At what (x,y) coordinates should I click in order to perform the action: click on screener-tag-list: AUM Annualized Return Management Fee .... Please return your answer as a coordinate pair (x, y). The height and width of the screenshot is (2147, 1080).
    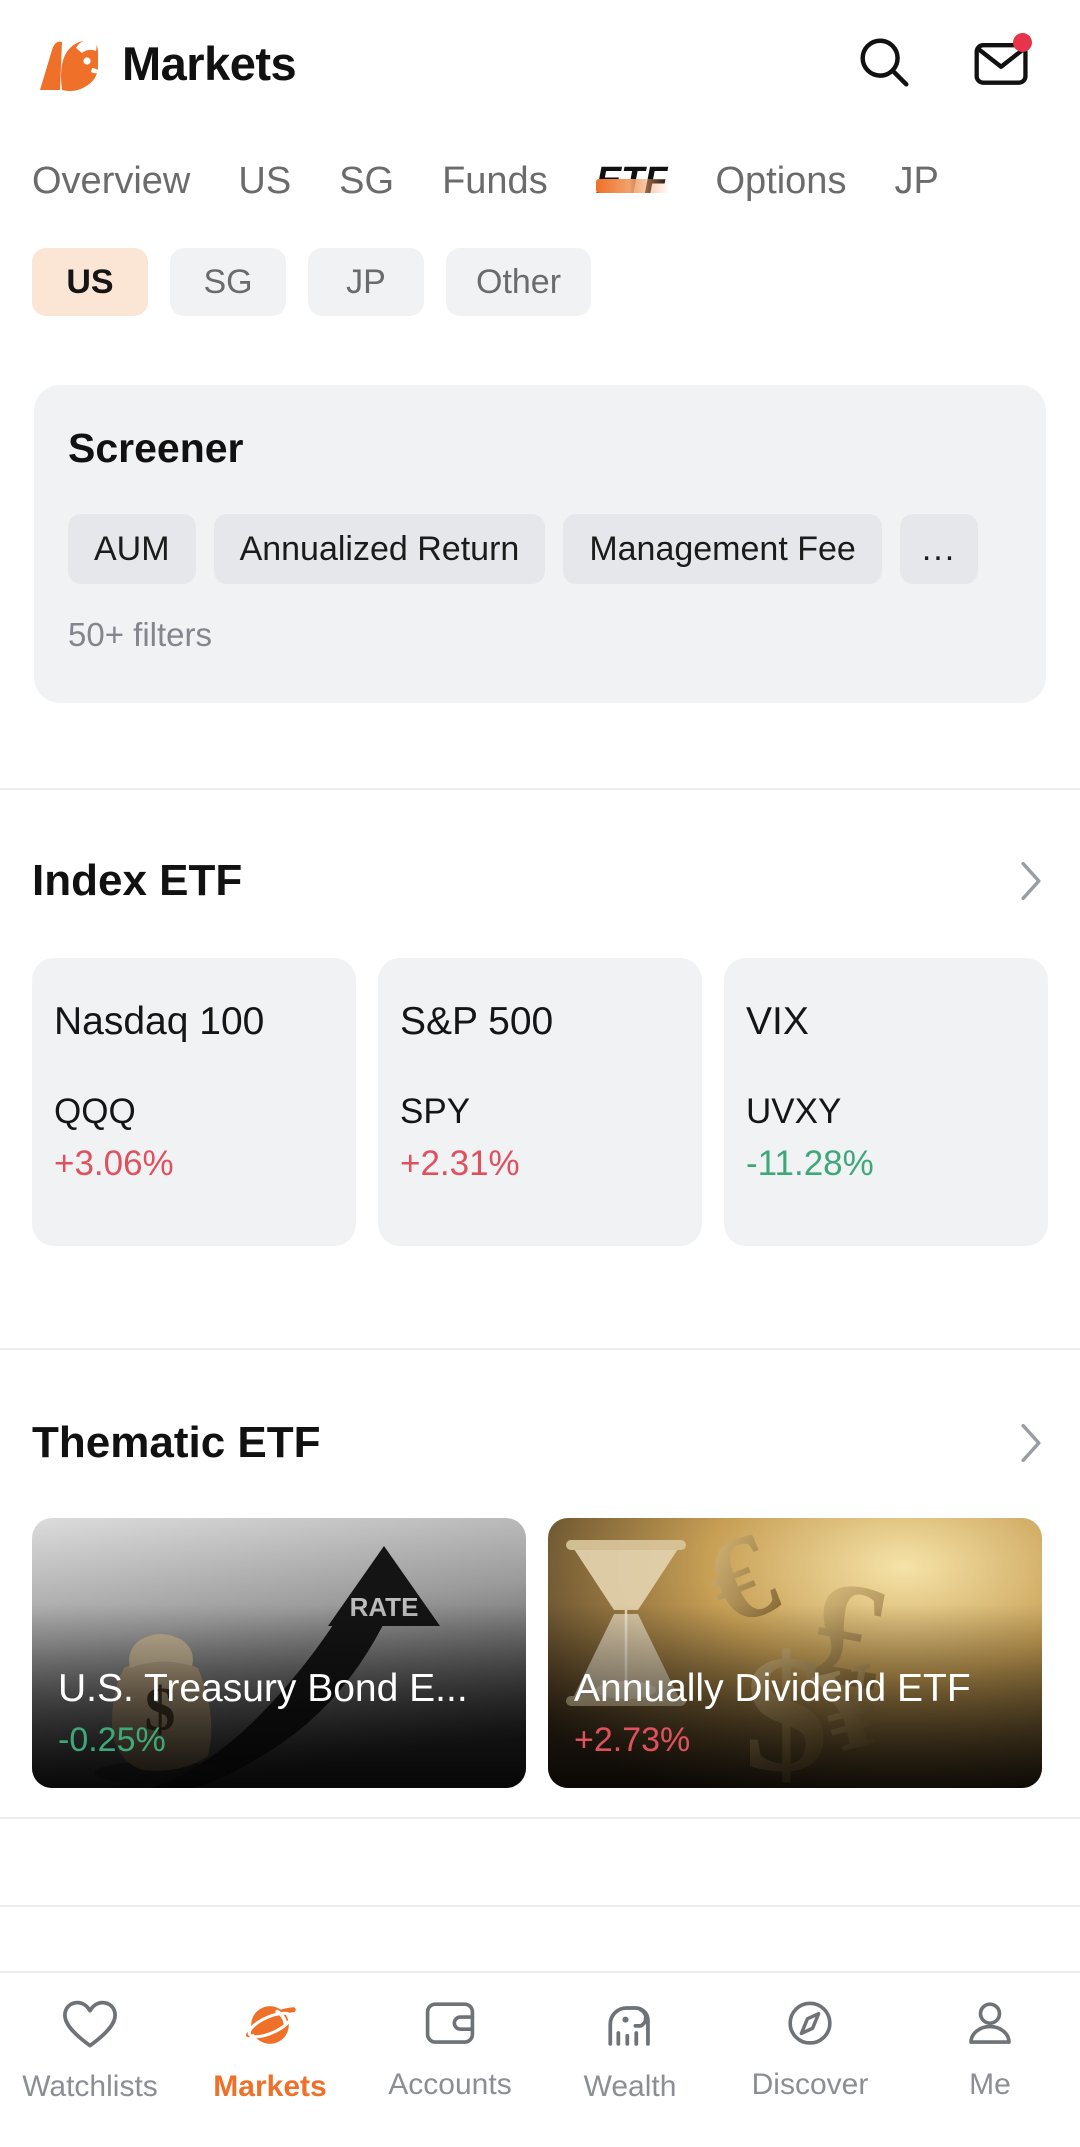
    Looking at the image, I should click on (540, 549).